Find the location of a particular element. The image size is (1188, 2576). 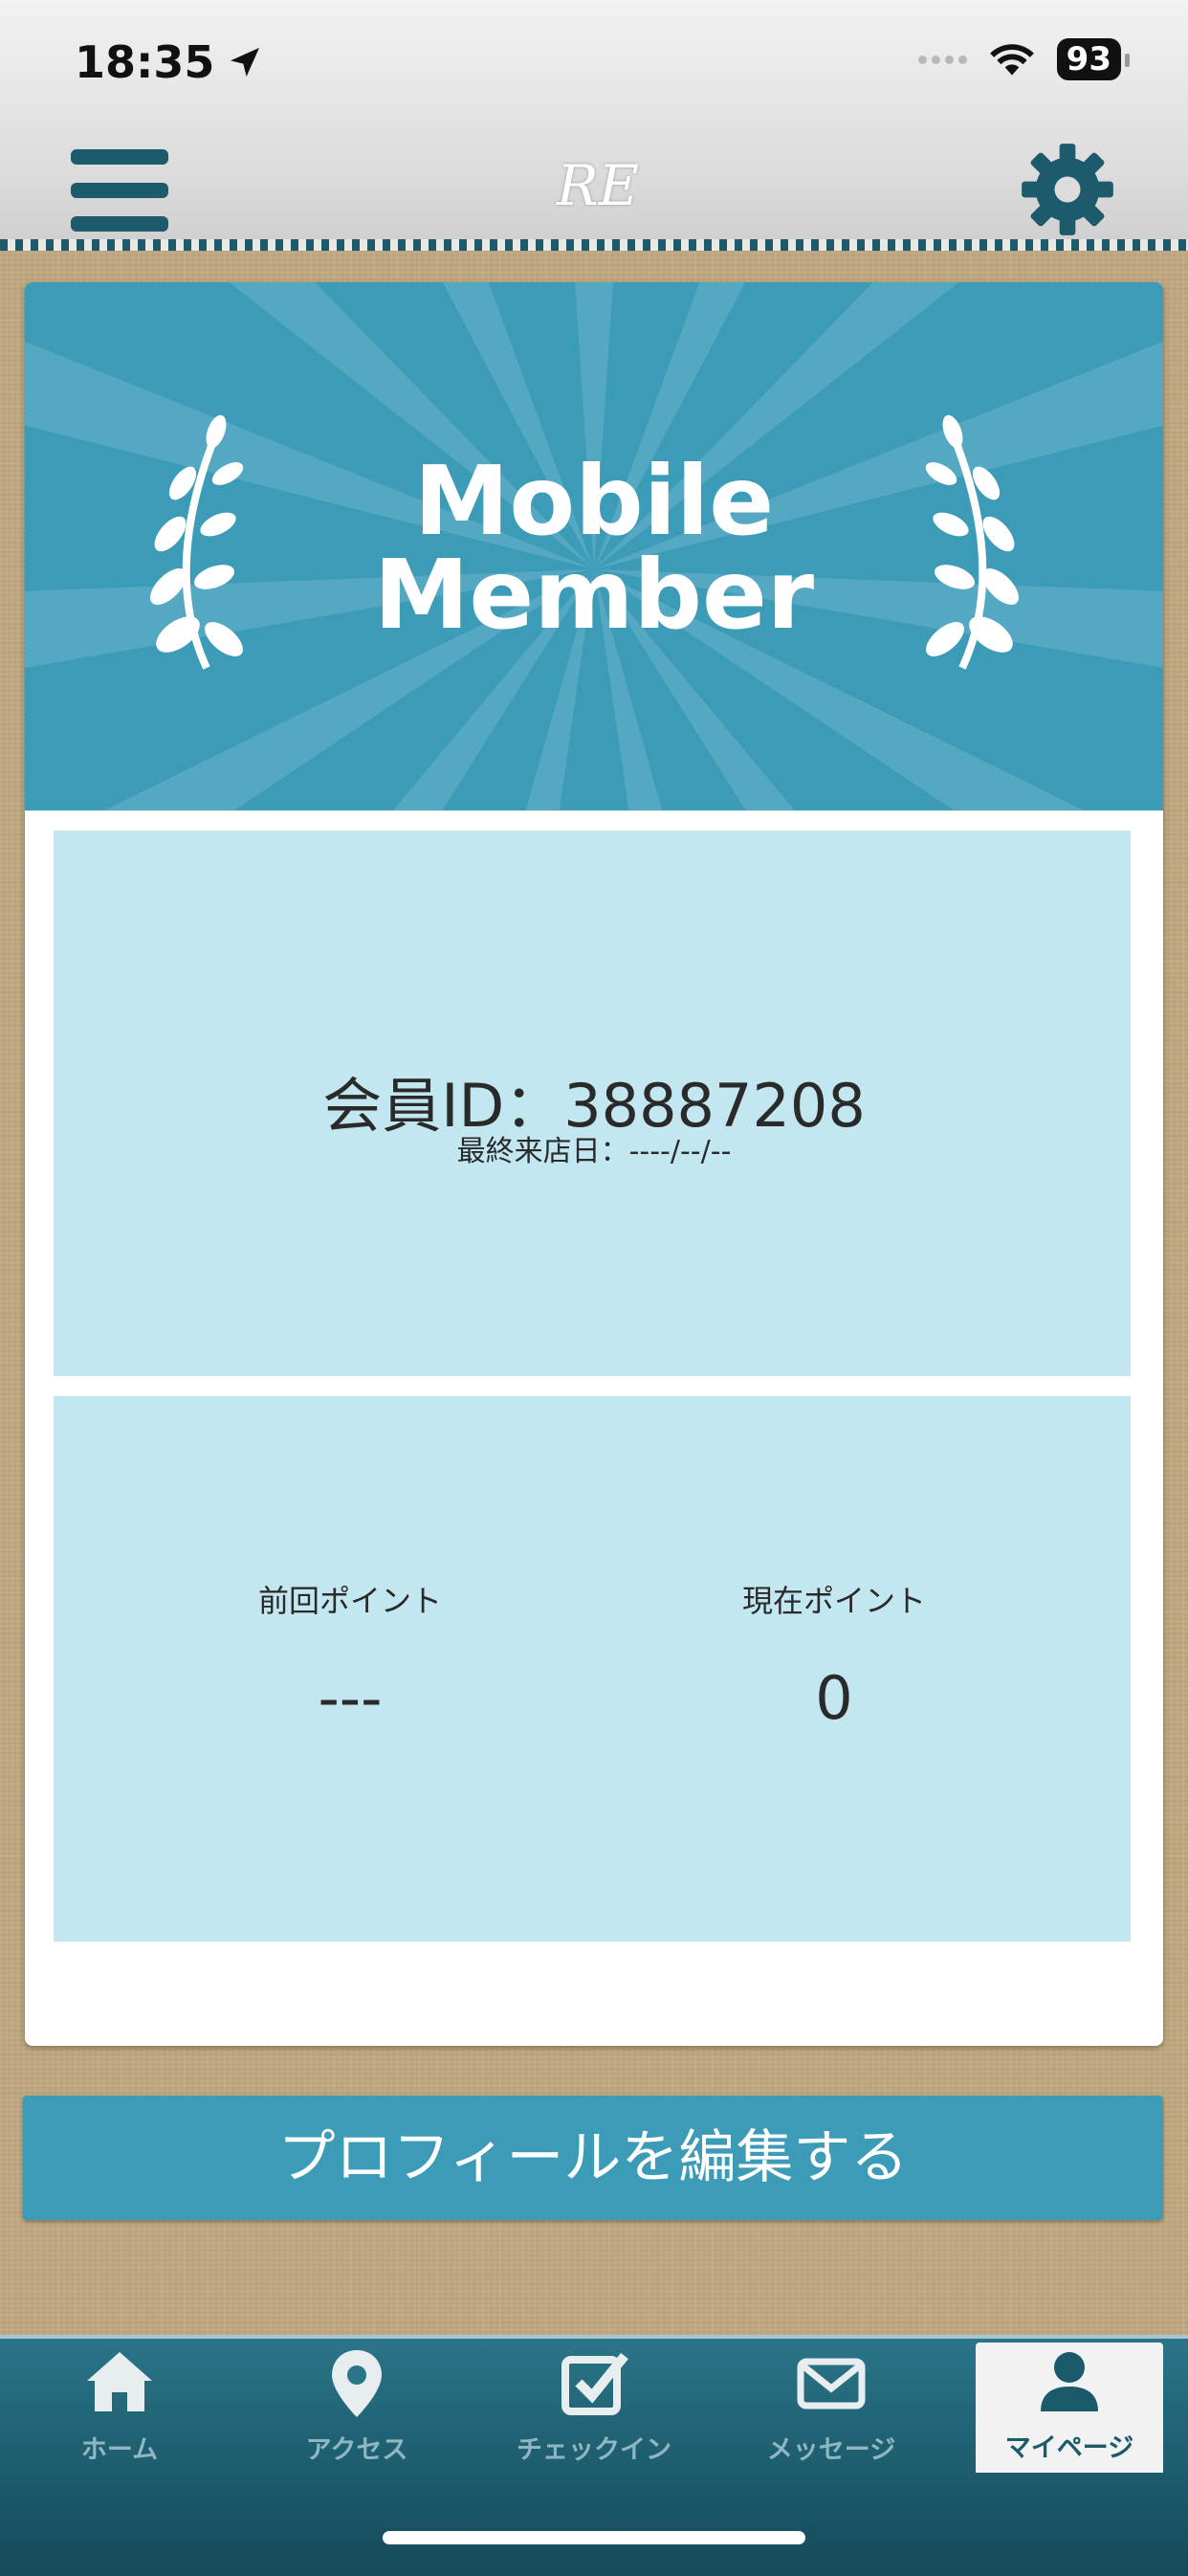

tab-messages: メッセージ is located at coordinates (831, 2406).